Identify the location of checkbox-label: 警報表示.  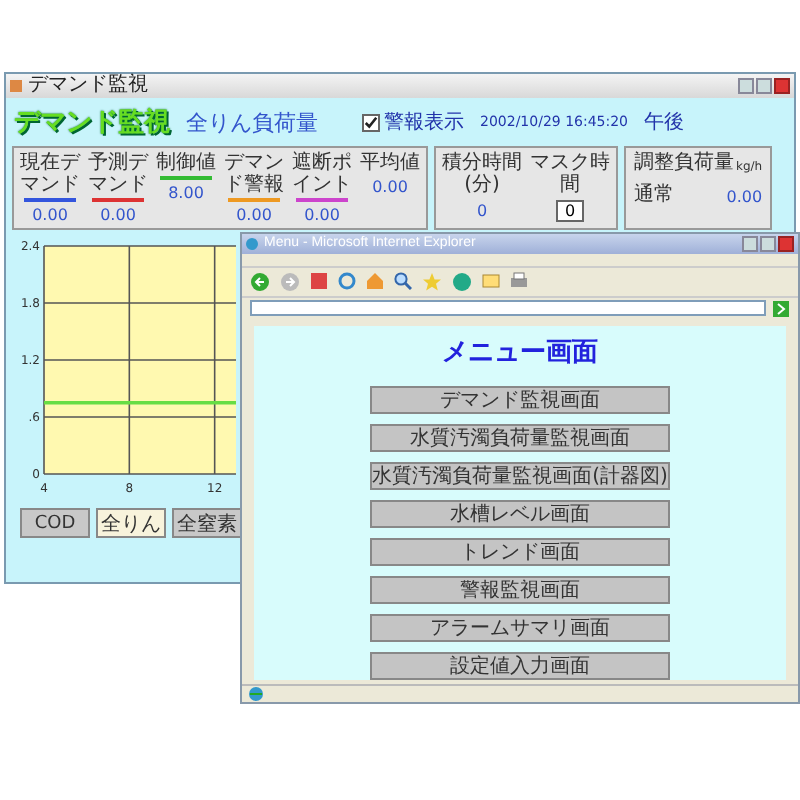
(424, 122).